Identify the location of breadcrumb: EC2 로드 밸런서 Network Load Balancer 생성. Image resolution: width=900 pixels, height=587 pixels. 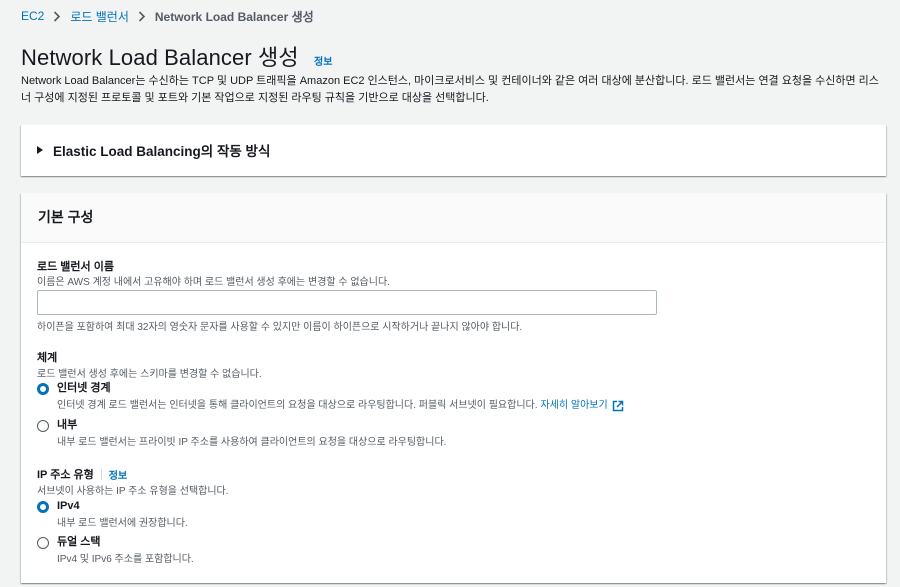
(167, 16).